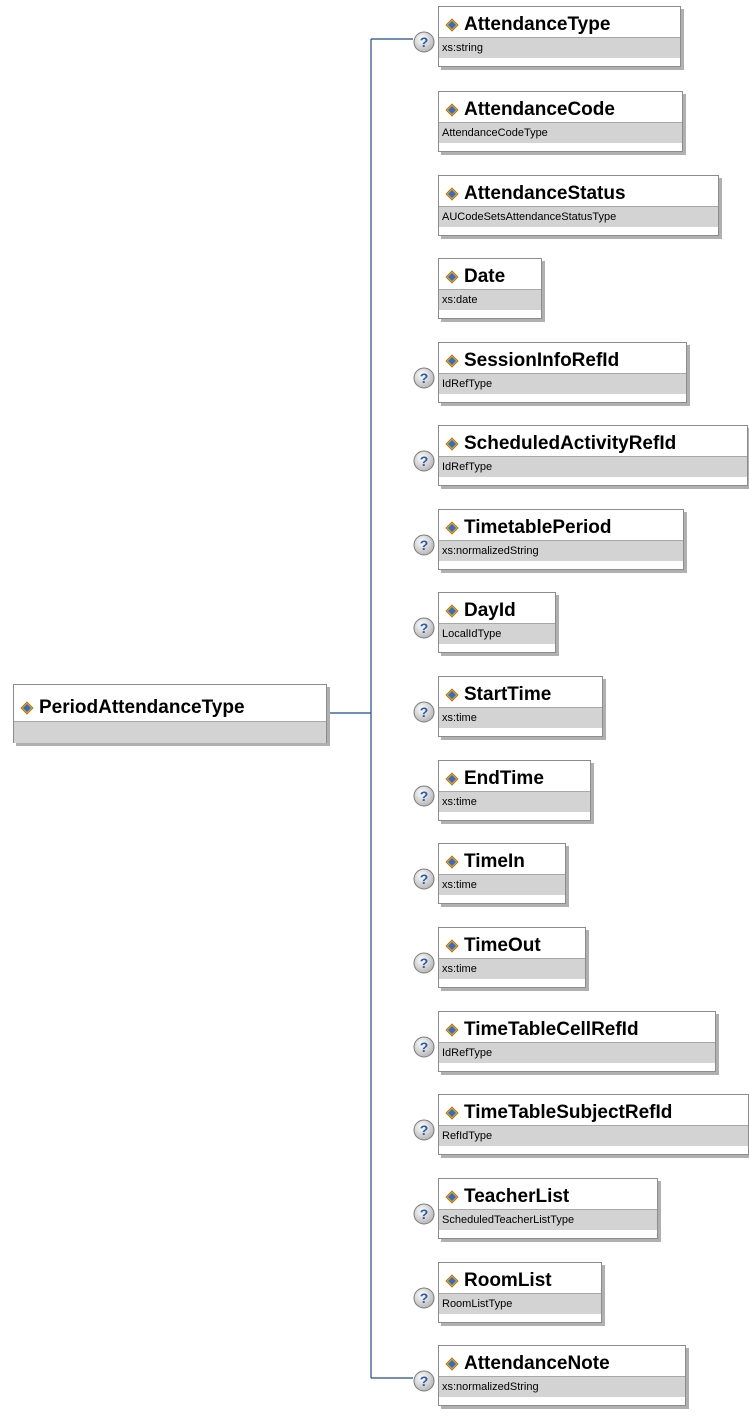 This screenshot has height=1418, width=749. What do you see at coordinates (504, 778) in the screenshot?
I see `element-name: EndTime` at bounding box center [504, 778].